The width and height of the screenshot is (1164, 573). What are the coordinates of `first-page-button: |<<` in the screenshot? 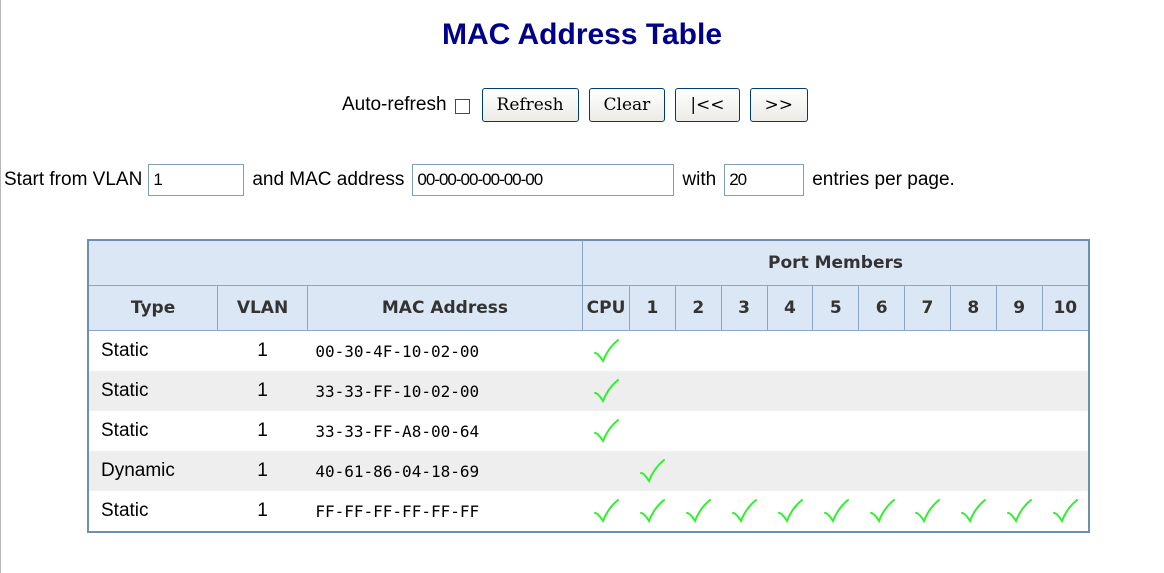 It's located at (707, 105).